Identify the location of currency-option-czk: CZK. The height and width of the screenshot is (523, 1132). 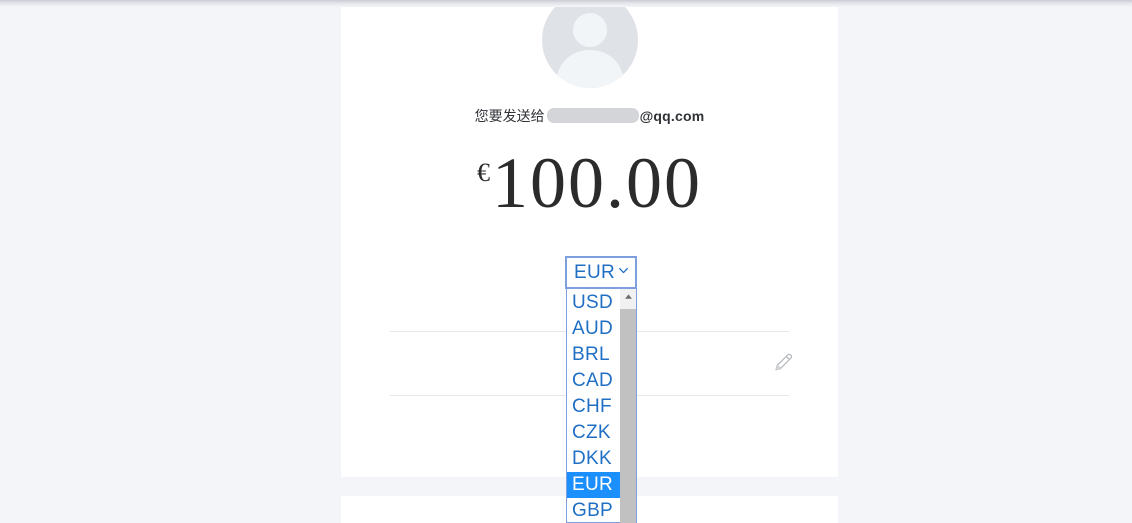
(593, 433).